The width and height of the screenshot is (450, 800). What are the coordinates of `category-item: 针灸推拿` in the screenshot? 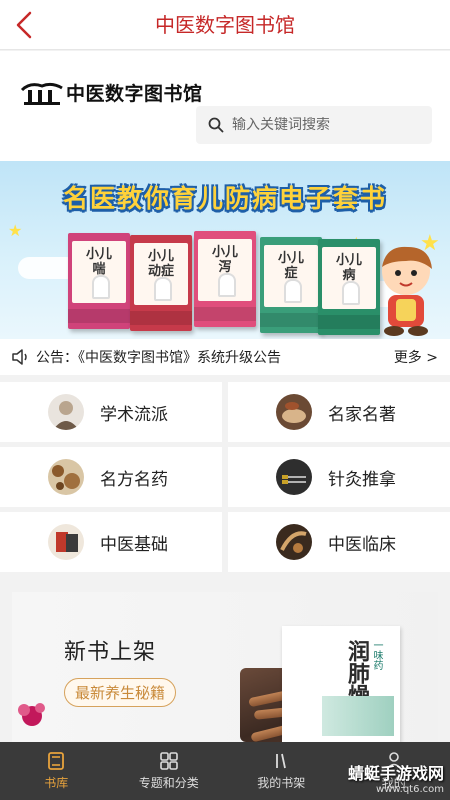 It's located at (339, 477).